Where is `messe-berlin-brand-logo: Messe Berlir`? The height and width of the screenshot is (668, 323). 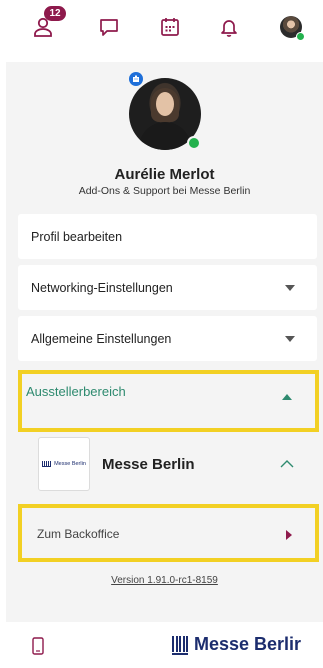
messe-berlin-brand-logo: Messe Berlir is located at coordinates (236, 644).